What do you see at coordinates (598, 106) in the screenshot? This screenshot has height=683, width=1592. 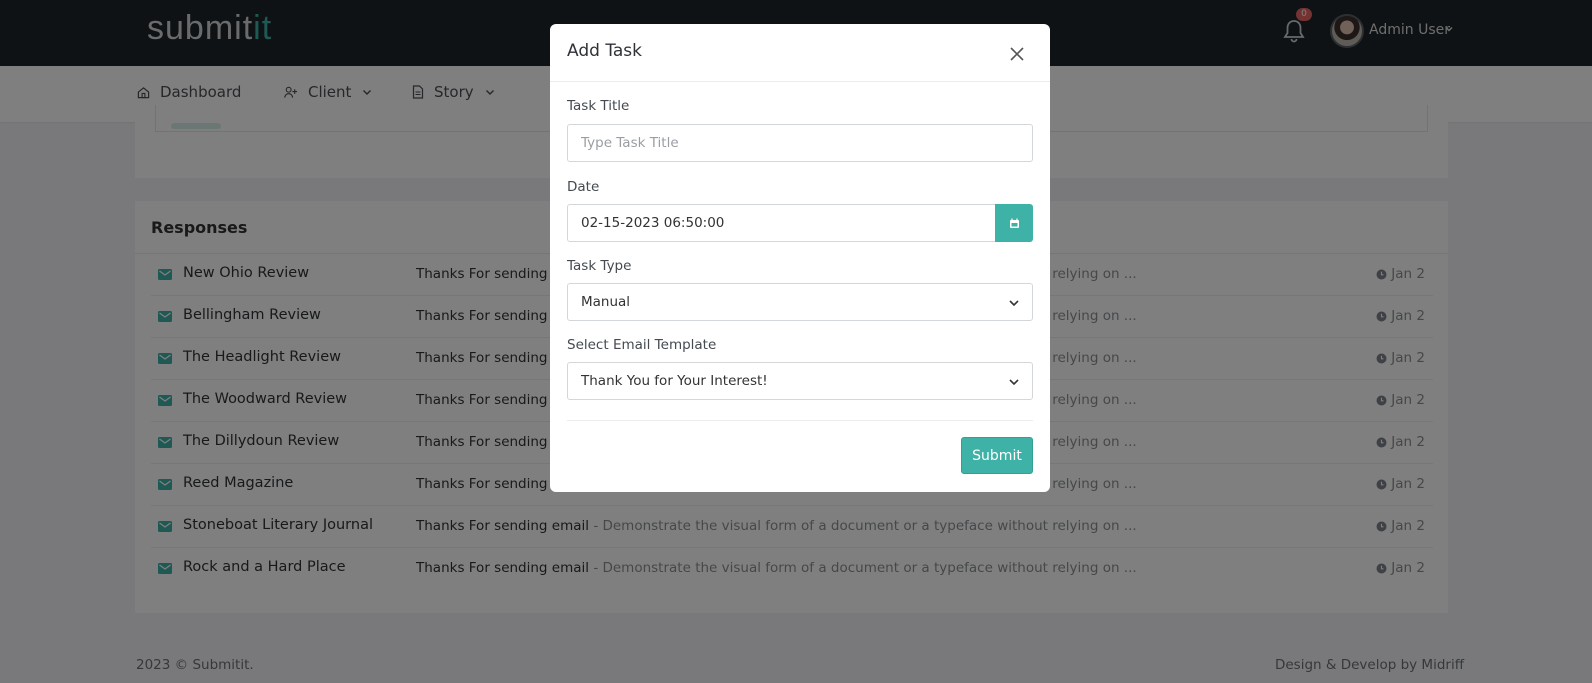 I see `task-title-label: Task Title` at bounding box center [598, 106].